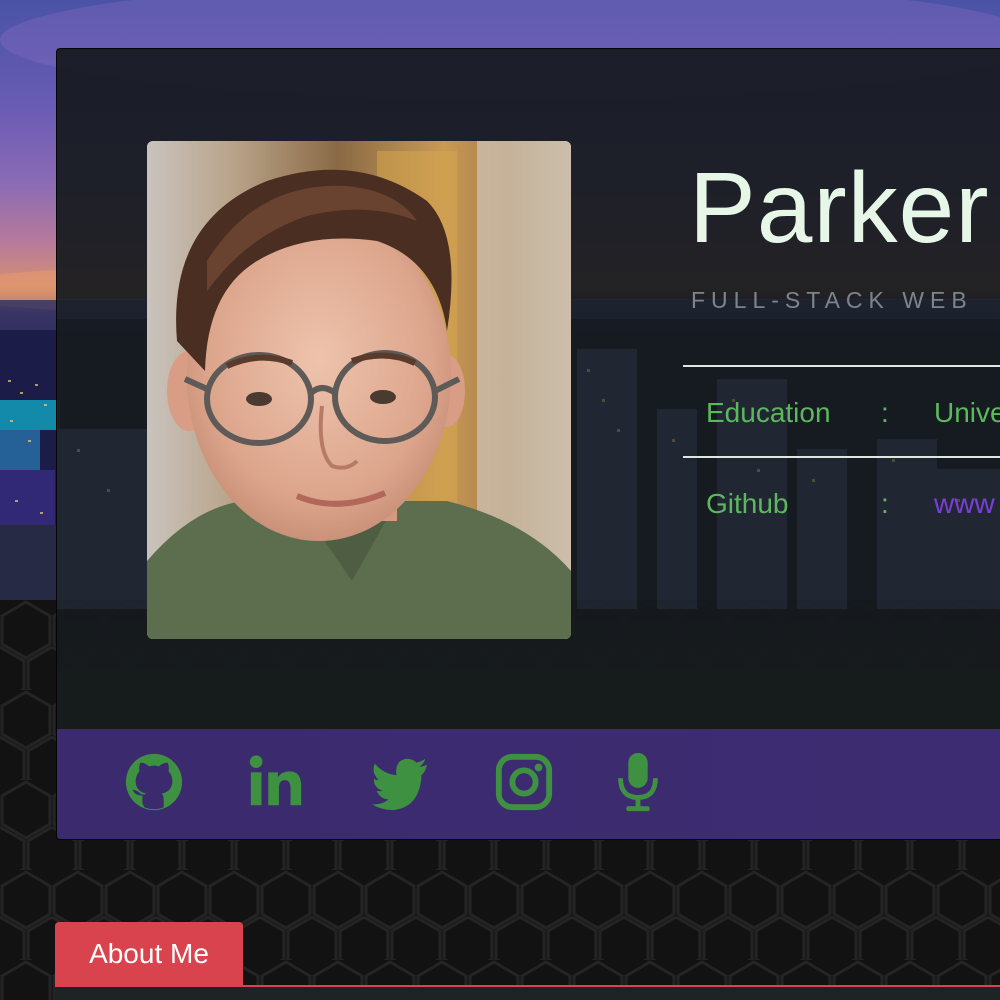  Describe the element at coordinates (768, 412) in the screenshot. I see `info-label: Education` at that location.